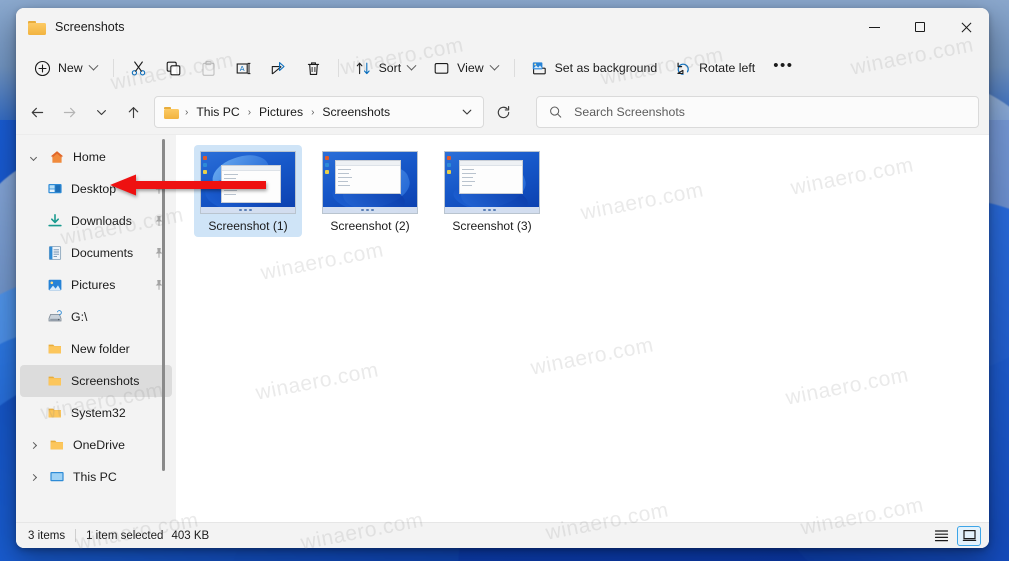 This screenshot has height=561, width=1009. Describe the element at coordinates (54, 221) in the screenshot. I see `download-icon` at that location.